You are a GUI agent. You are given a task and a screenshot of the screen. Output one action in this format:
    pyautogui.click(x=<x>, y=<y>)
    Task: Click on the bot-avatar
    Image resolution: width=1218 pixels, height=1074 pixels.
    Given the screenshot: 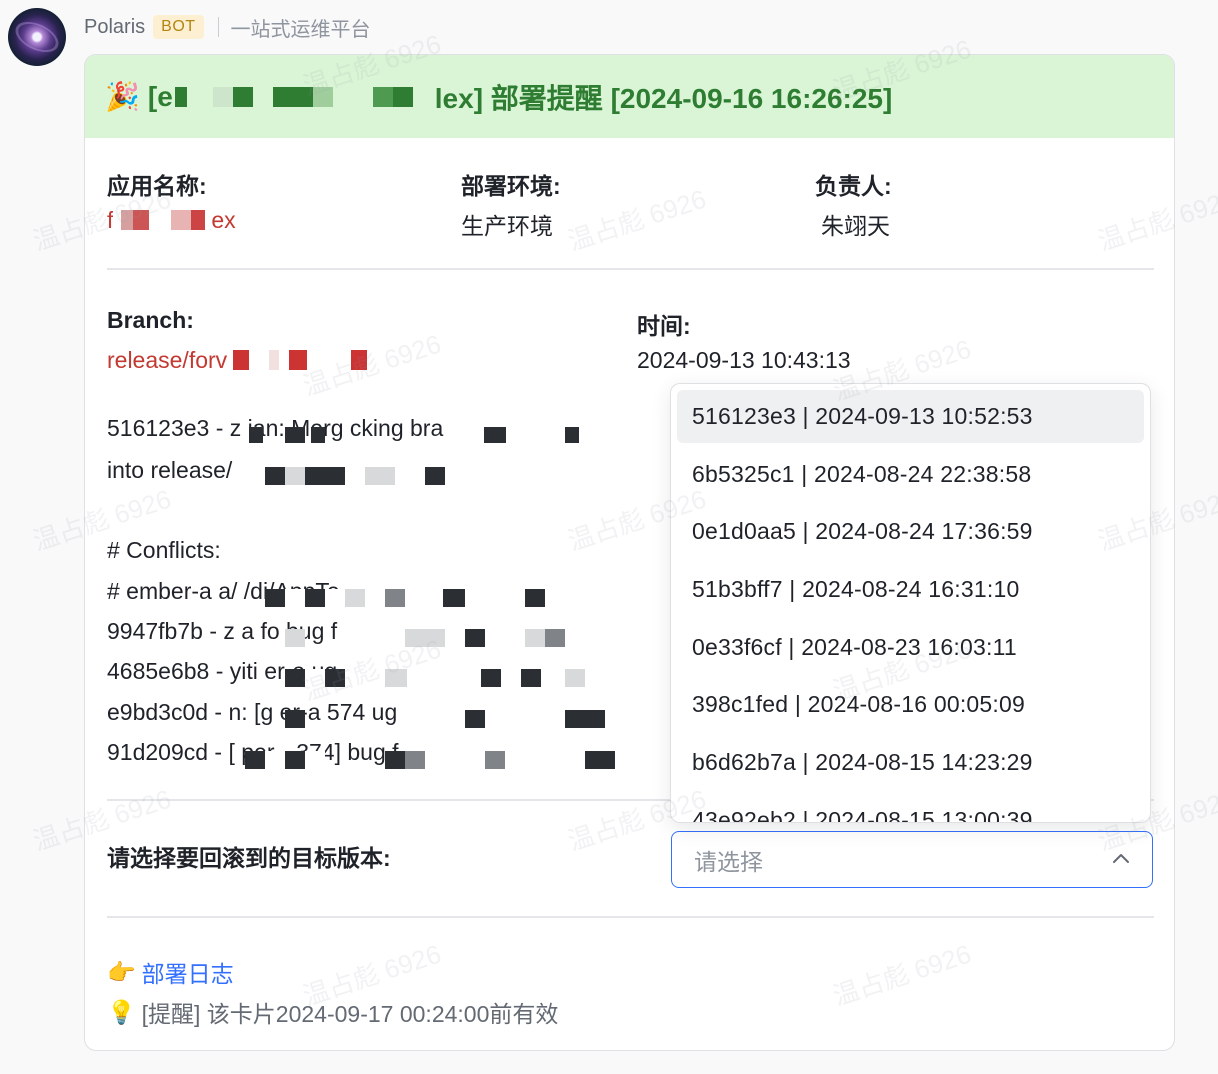 What is the action you would take?
    pyautogui.click(x=37, y=37)
    